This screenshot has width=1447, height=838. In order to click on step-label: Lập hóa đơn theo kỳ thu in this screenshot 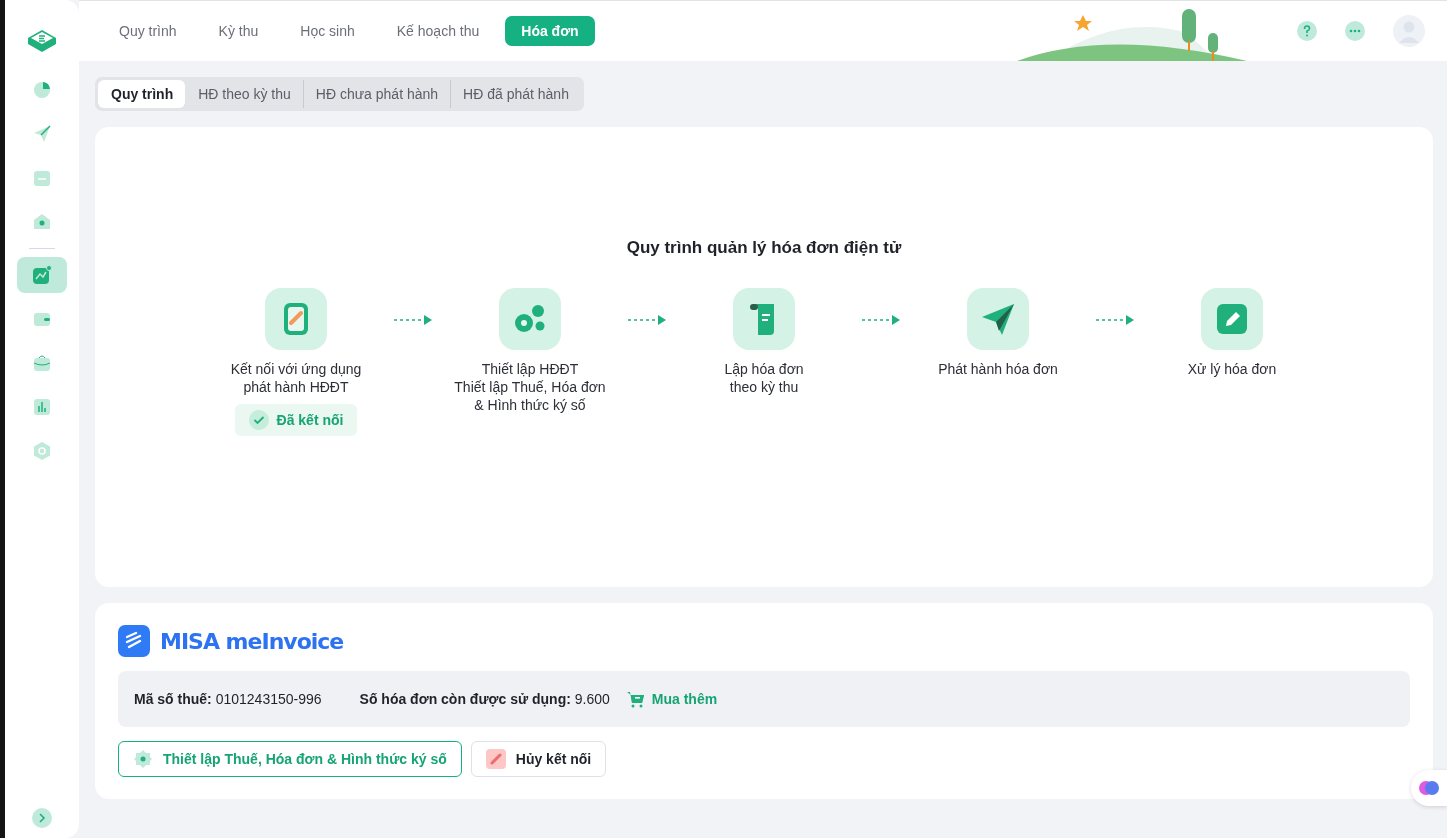, I will do `click(764, 378)`.